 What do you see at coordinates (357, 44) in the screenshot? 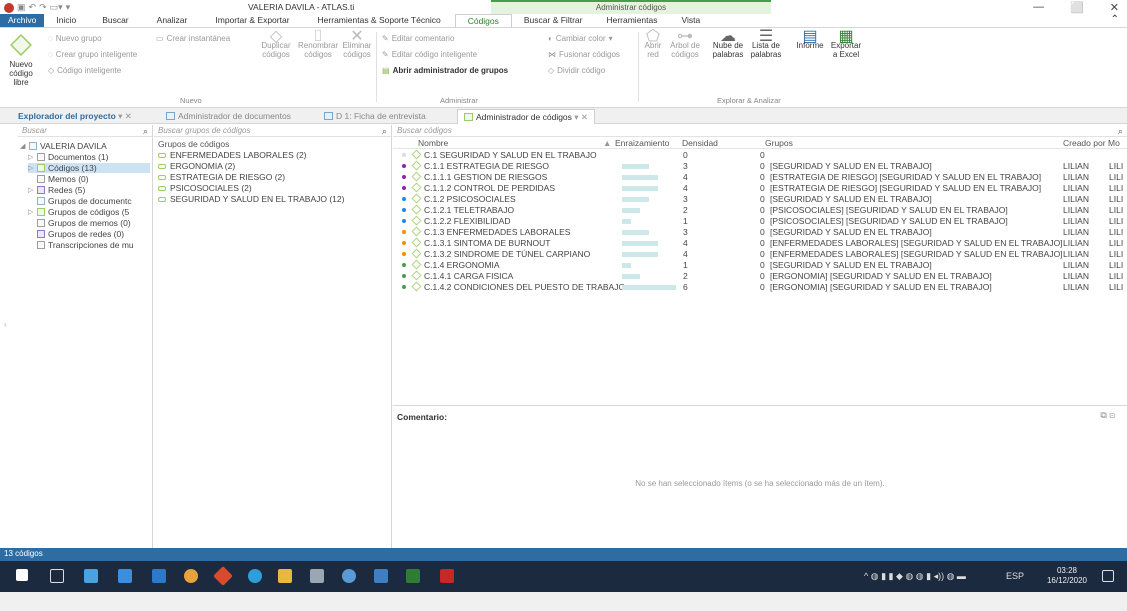
I see `eliminar-button: ✕ Eliminar códigos` at bounding box center [357, 44].